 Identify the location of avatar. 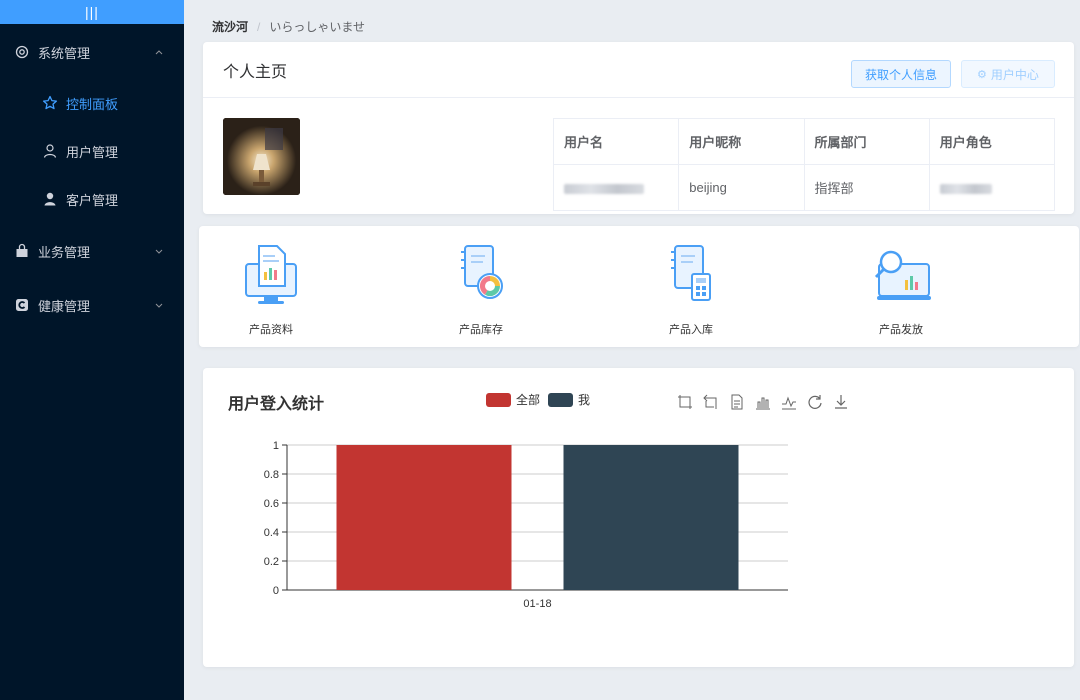
(261, 156).